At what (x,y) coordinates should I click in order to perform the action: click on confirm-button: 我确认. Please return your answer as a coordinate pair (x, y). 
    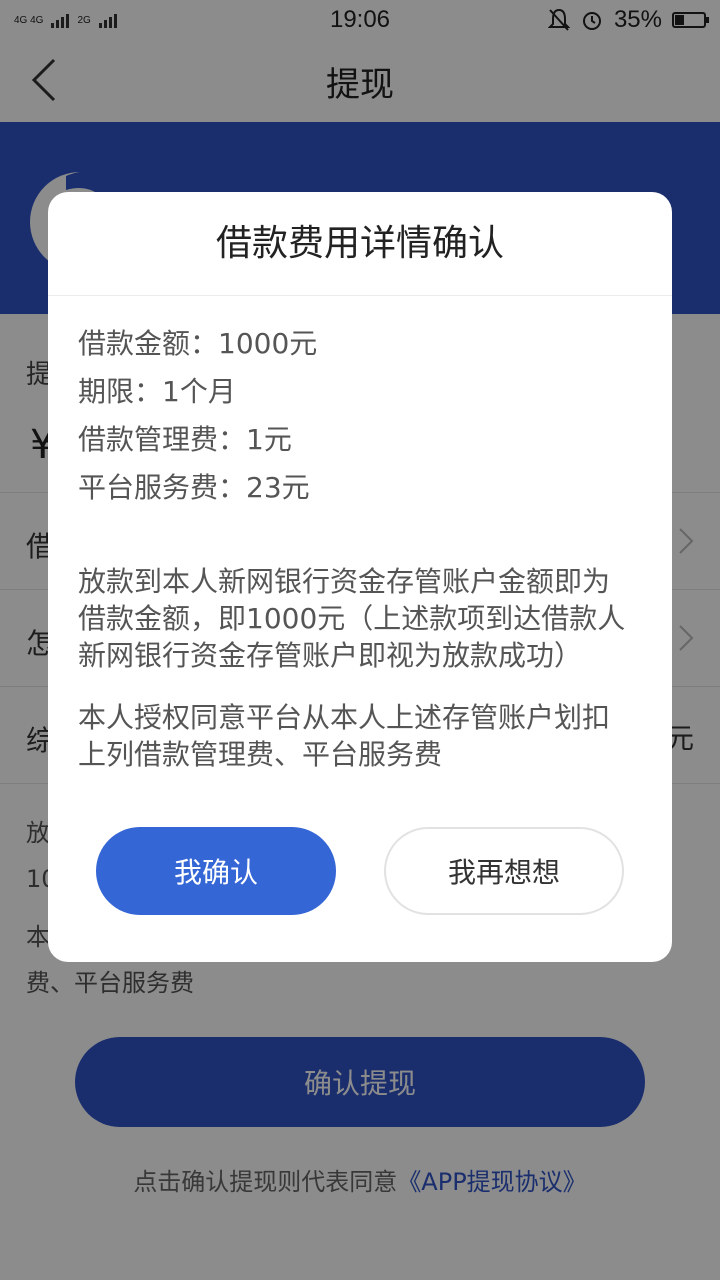
    Looking at the image, I should click on (216, 871).